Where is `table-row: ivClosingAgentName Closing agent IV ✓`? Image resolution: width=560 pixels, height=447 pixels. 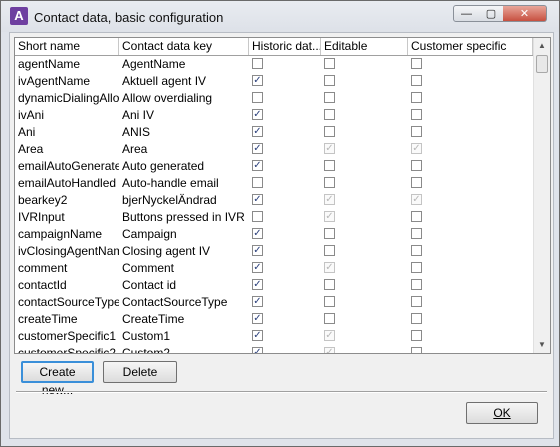 table-row: ivClosingAgentName Closing agent IV ✓ is located at coordinates (274, 251).